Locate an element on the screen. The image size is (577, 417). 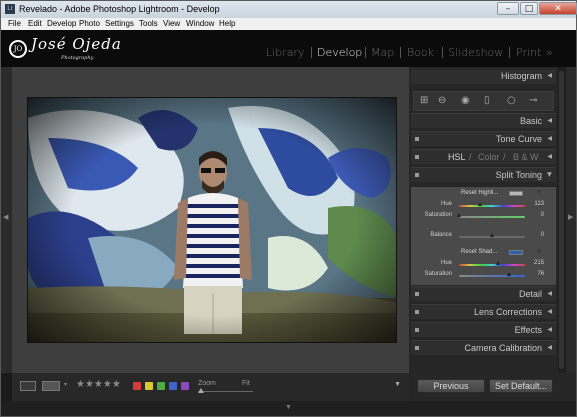
highlights-saturation-value: 0 is located at coordinates (542, 215).